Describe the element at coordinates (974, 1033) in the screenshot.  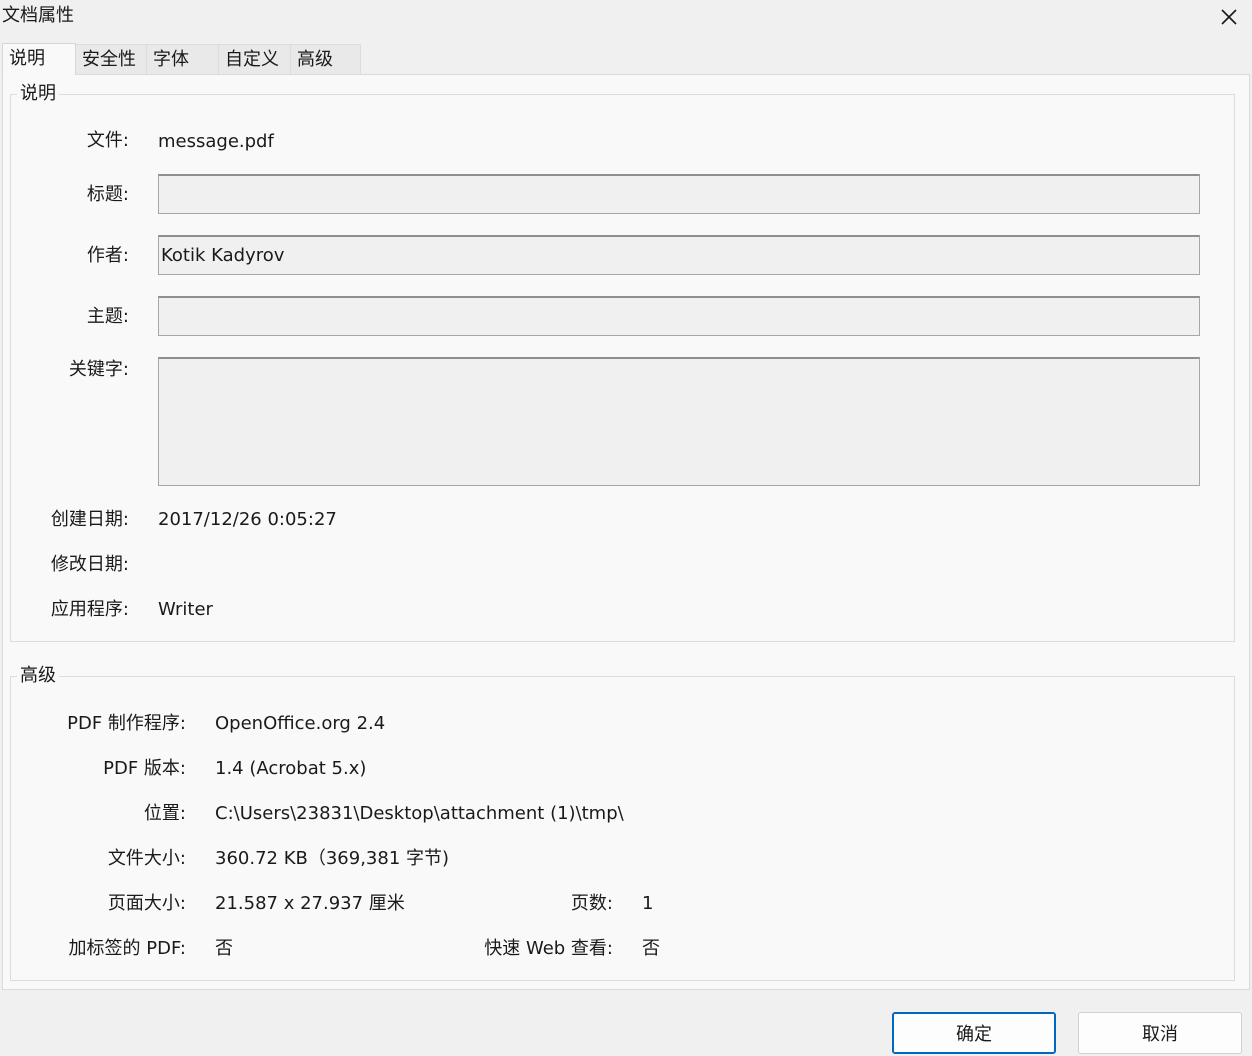
I see `ok-button: 确定` at that location.